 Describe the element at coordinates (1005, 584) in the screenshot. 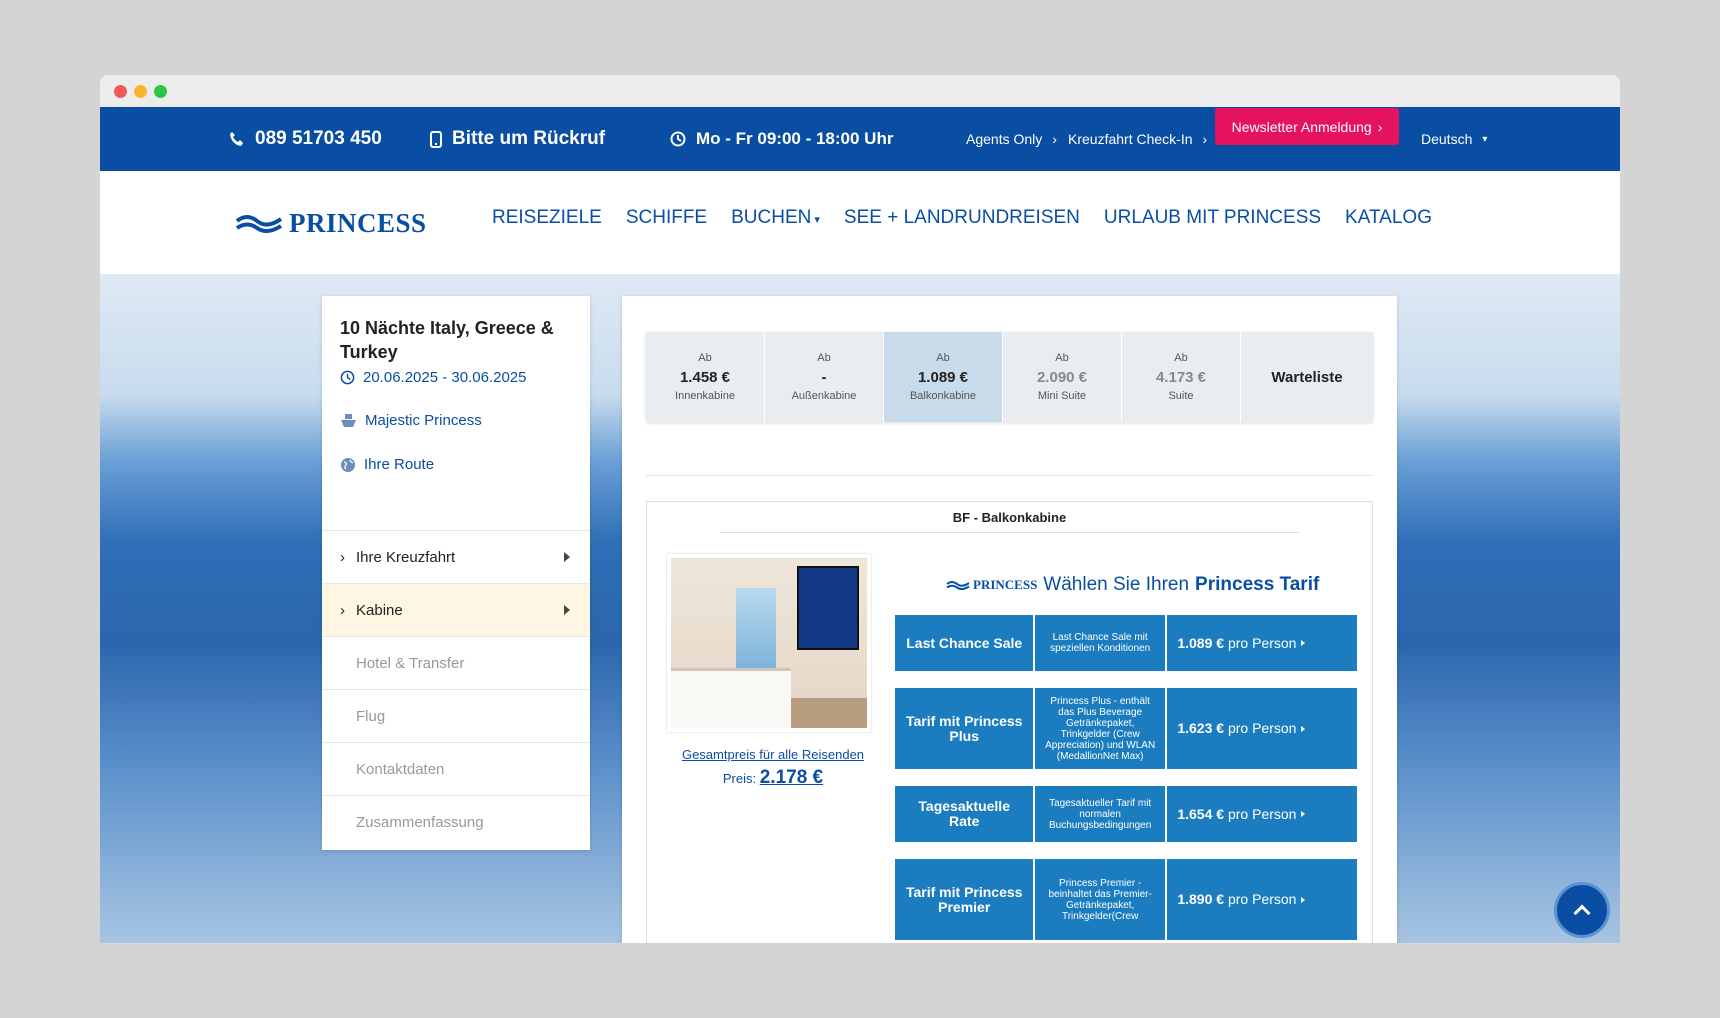

I see `mini-logo-text: PRINCESS` at that location.